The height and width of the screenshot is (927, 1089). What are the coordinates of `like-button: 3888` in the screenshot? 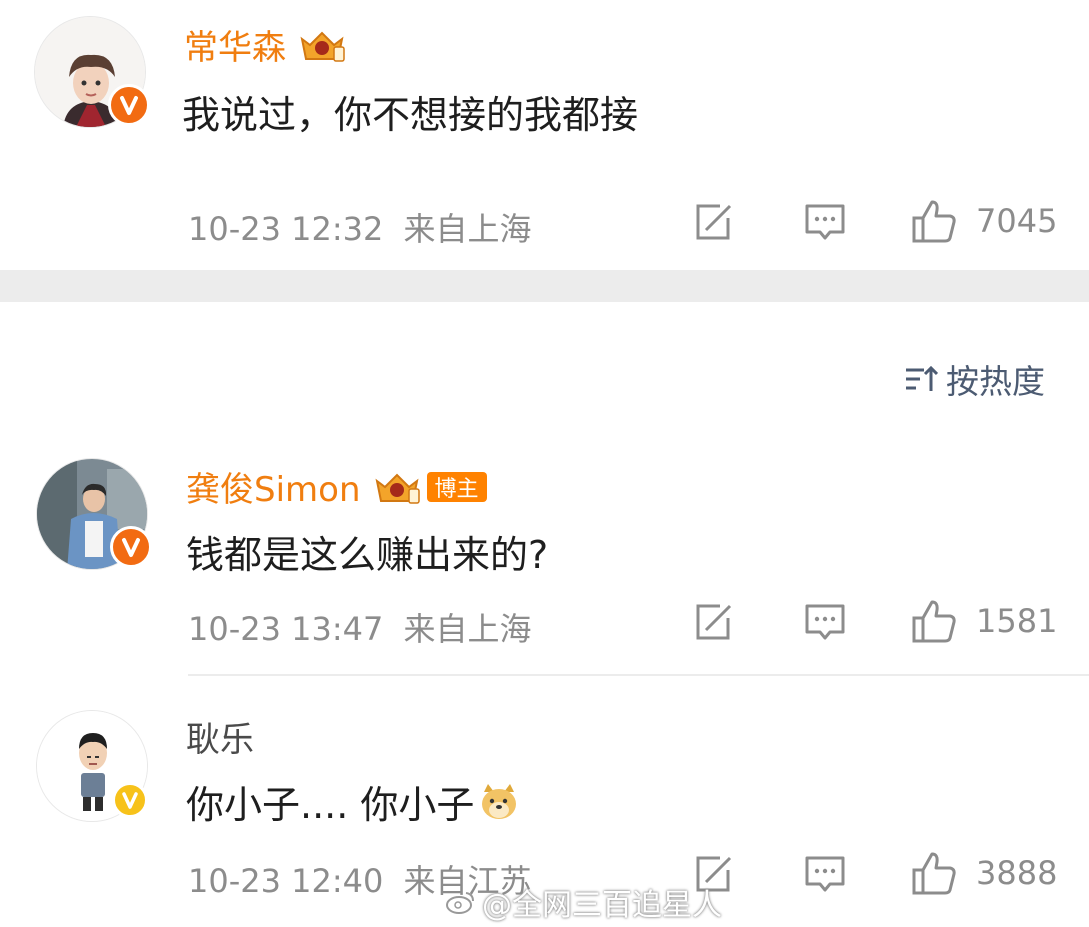 It's located at (983, 873).